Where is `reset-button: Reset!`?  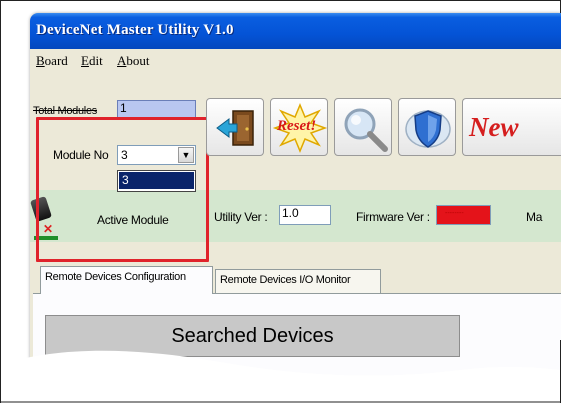
reset-button: Reset! is located at coordinates (299, 127).